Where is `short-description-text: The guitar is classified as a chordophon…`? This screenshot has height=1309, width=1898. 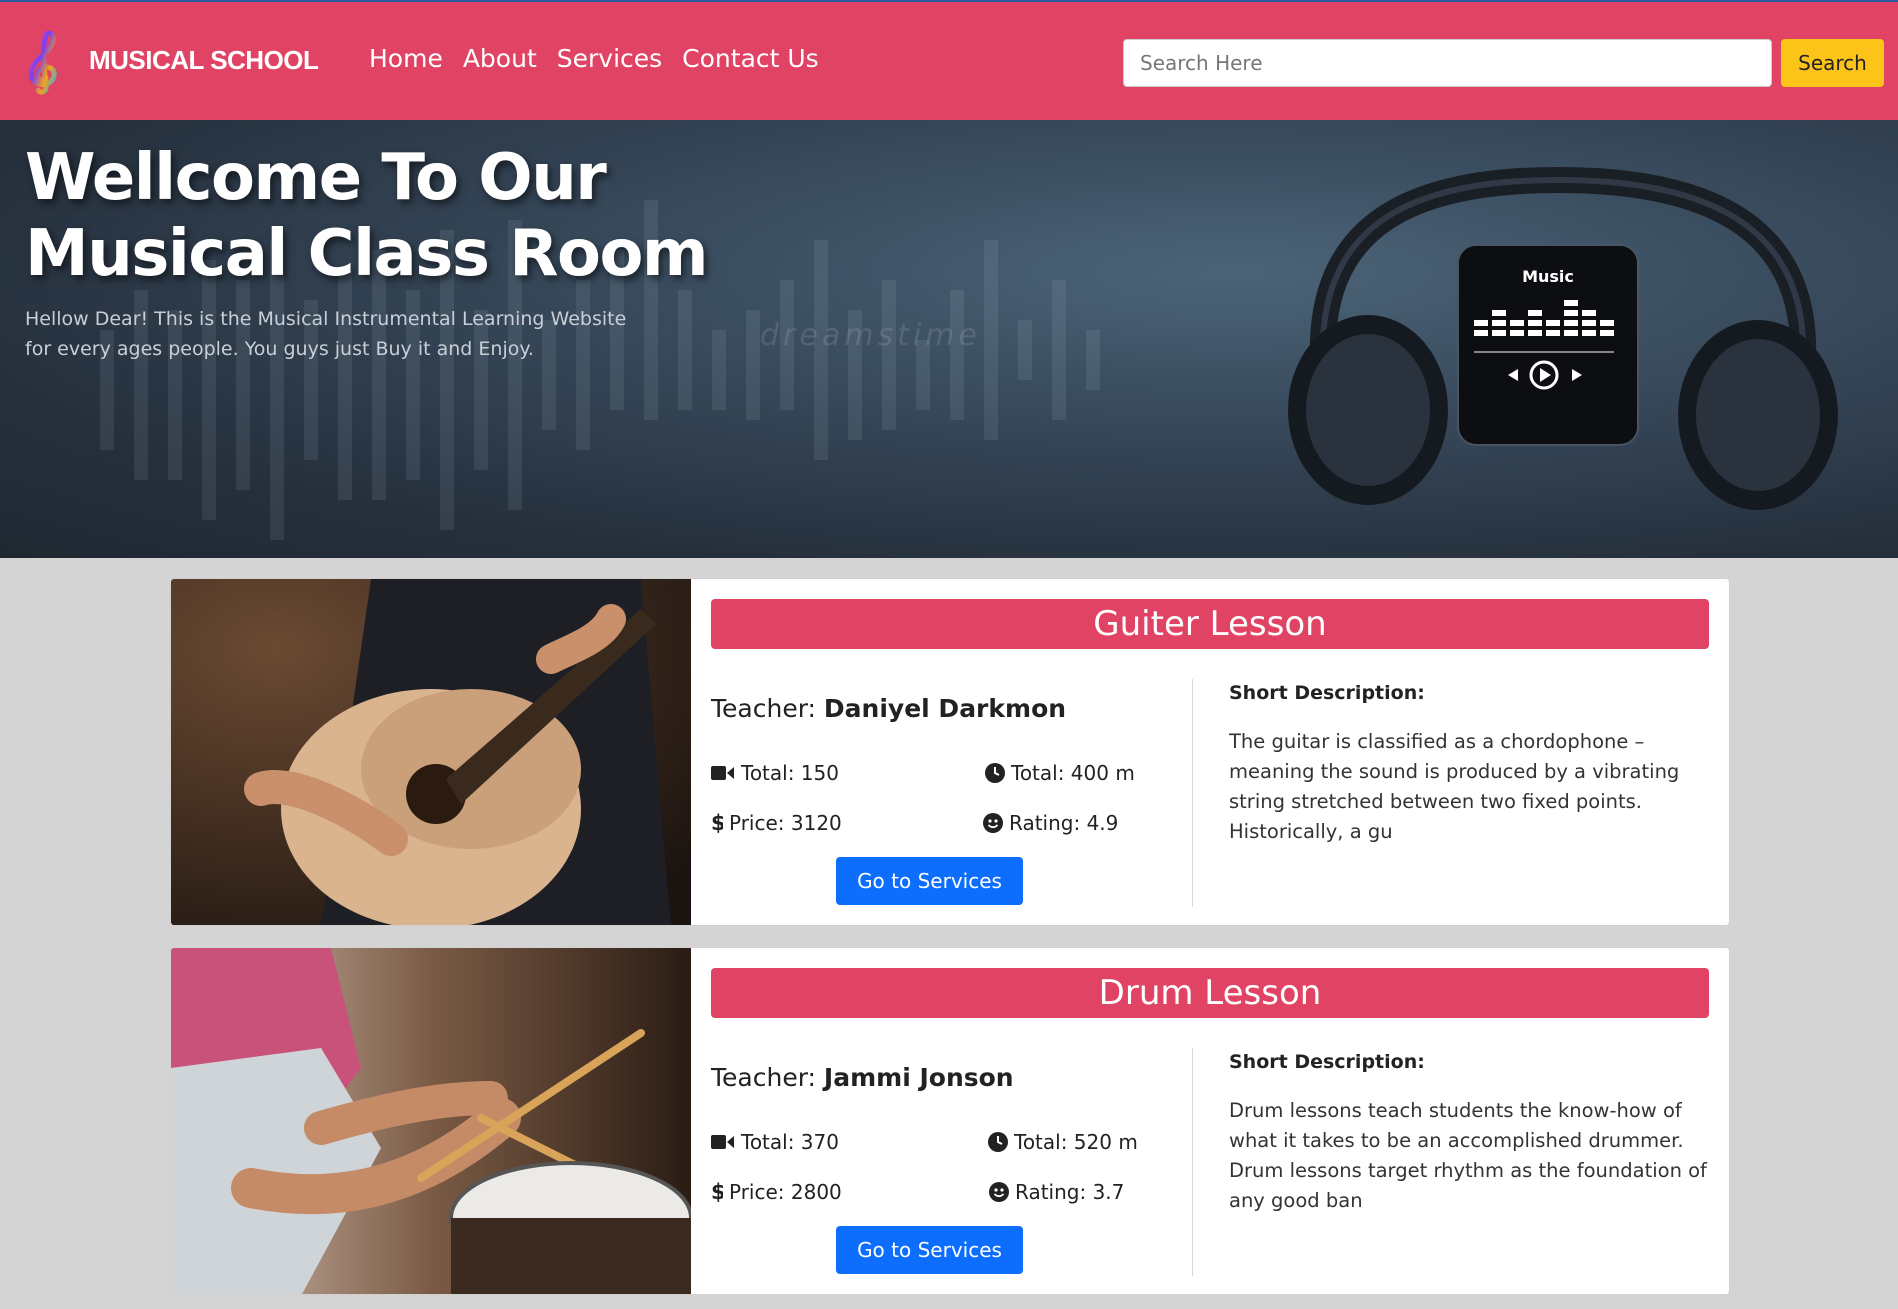
short-description-text: The guitar is classified as a chordophon… is located at coordinates (1454, 786).